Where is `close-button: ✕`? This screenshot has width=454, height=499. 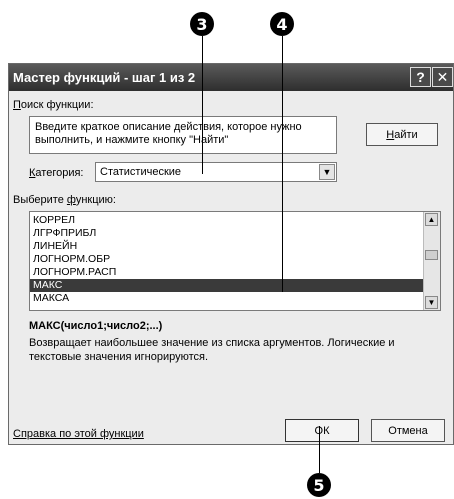
close-button: ✕ is located at coordinates (442, 77).